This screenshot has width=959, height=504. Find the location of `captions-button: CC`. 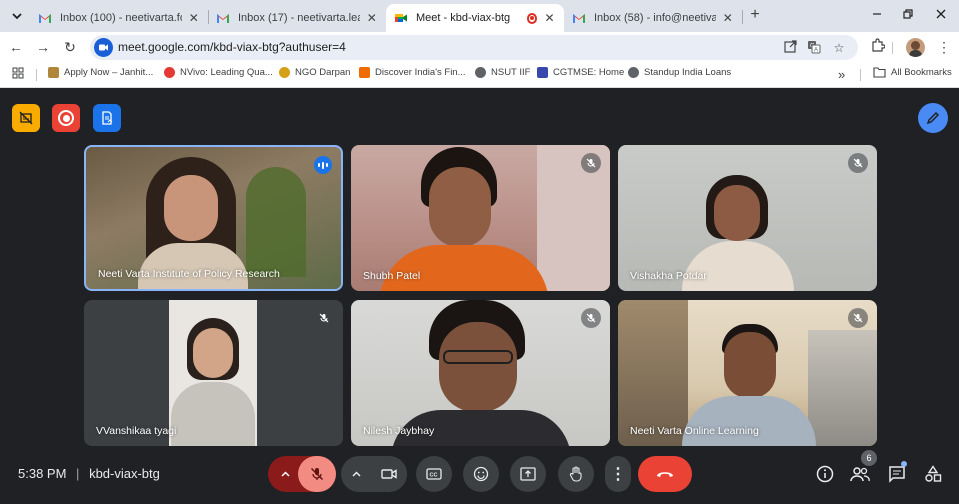

captions-button: CC is located at coordinates (434, 474).